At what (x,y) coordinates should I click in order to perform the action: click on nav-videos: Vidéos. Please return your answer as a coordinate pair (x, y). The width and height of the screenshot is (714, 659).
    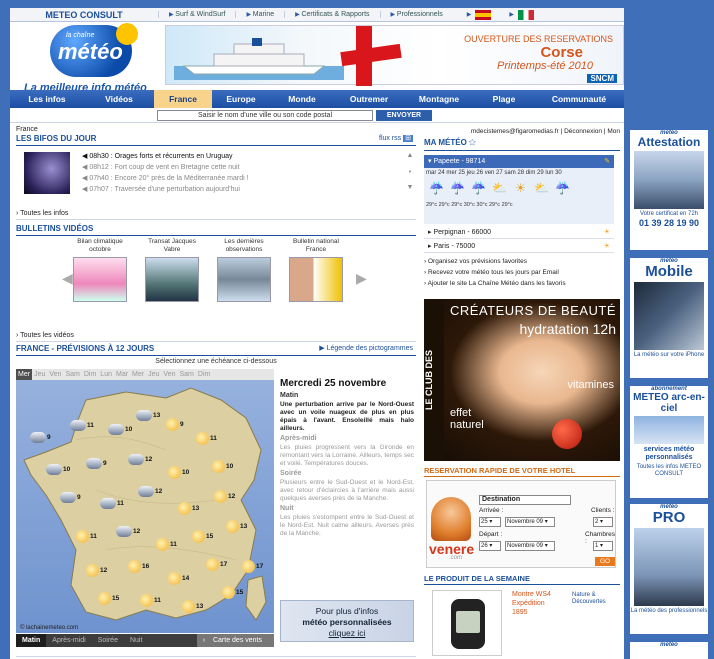
    Looking at the image, I should click on (119, 99).